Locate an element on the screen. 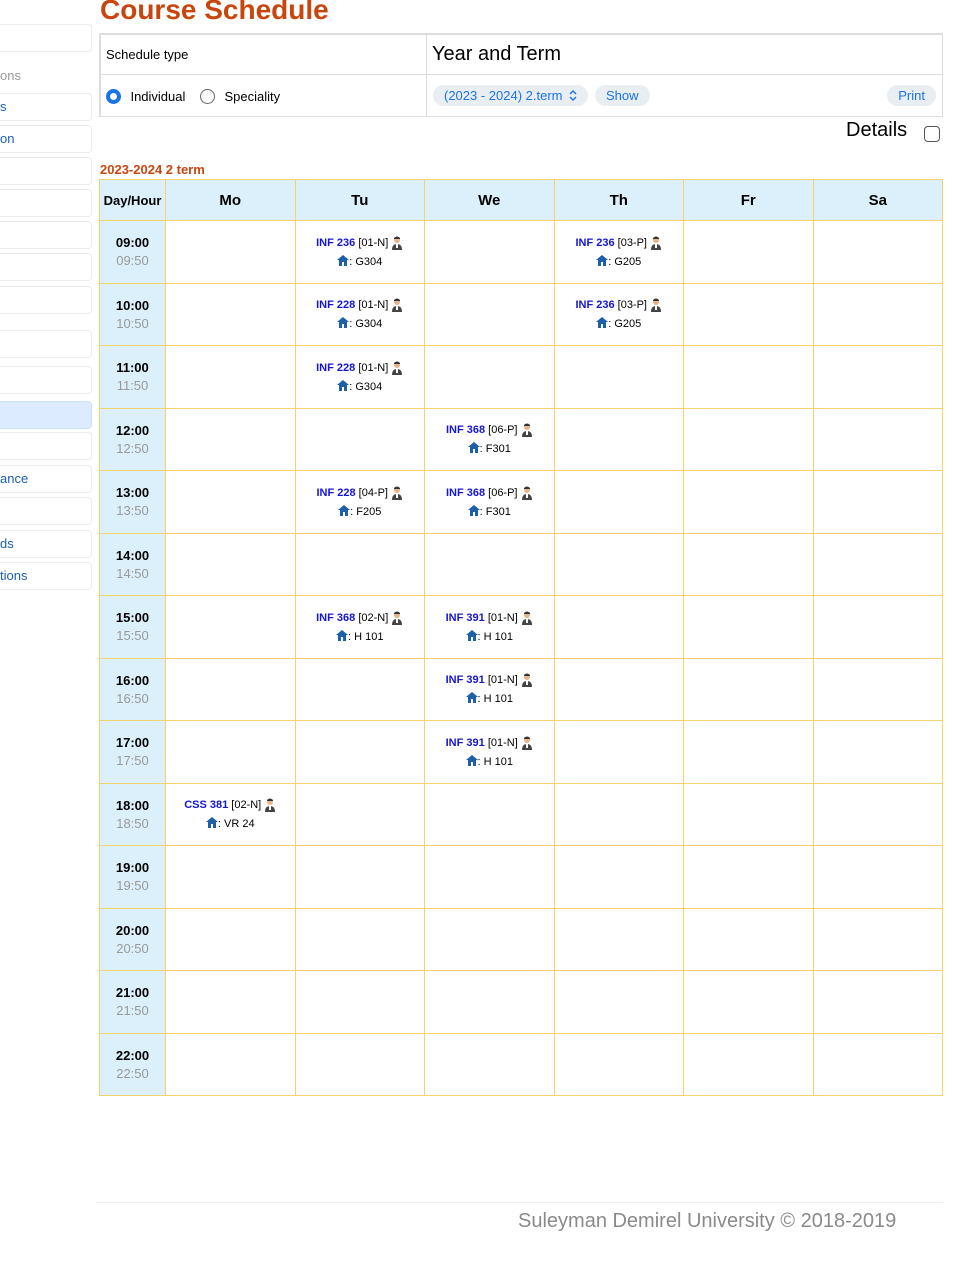  individual-radio: Individual is located at coordinates (145, 97).